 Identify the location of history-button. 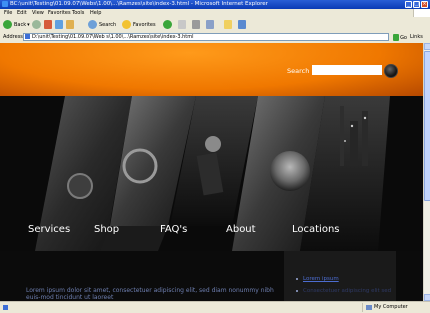
(167, 24).